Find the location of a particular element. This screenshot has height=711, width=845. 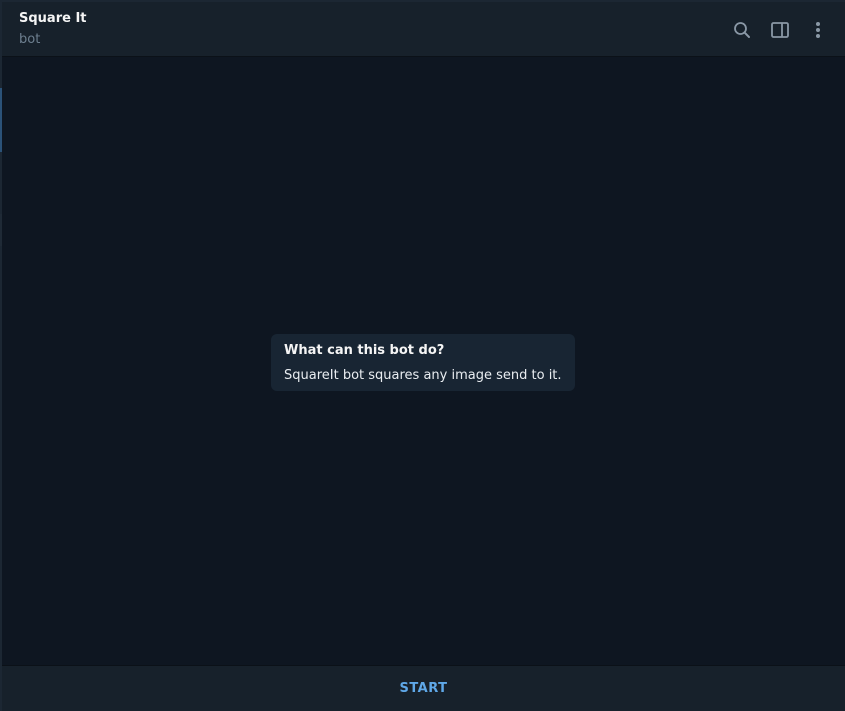

chat-subtitle: bot is located at coordinates (30, 39).